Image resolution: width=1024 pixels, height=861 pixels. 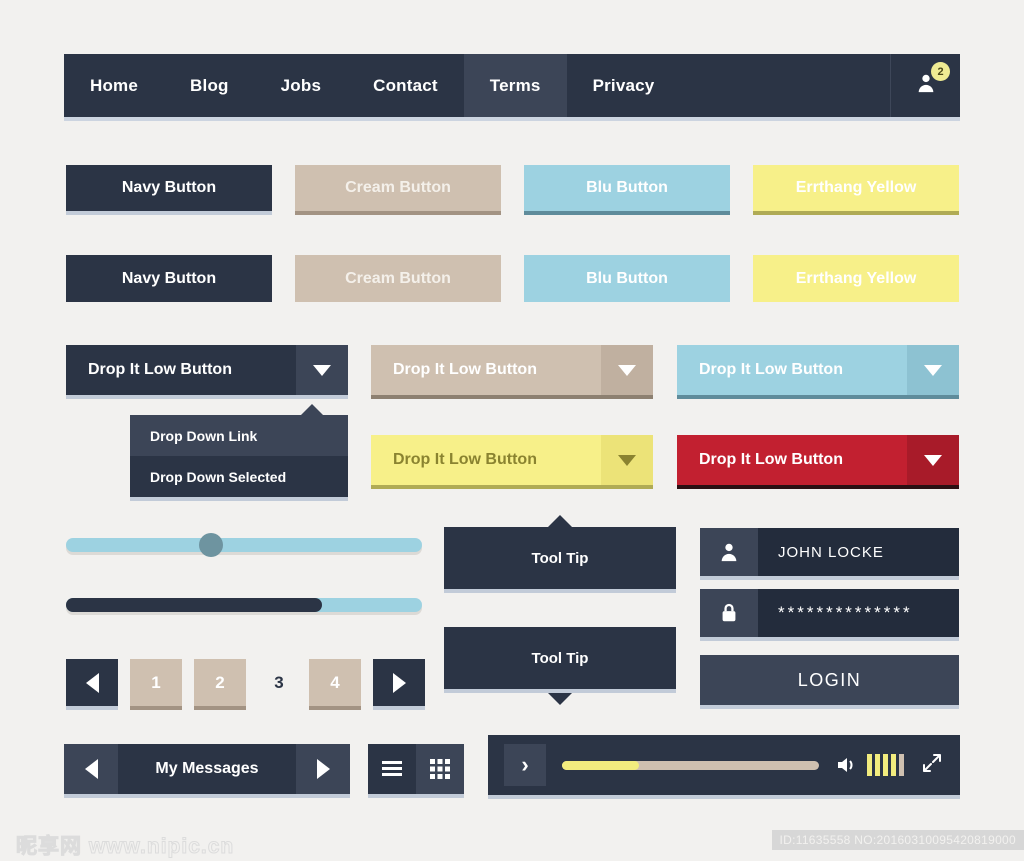 I want to click on list-view-button, so click(x=392, y=769).